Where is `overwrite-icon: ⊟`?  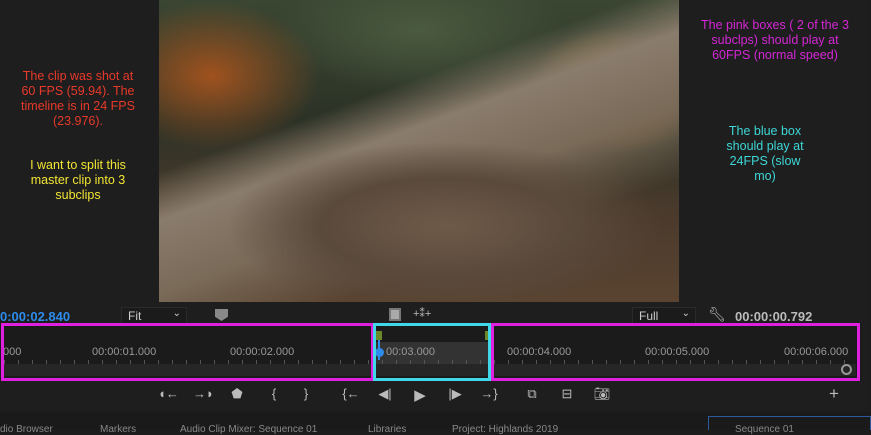
overwrite-icon: ⊟ is located at coordinates (567, 394).